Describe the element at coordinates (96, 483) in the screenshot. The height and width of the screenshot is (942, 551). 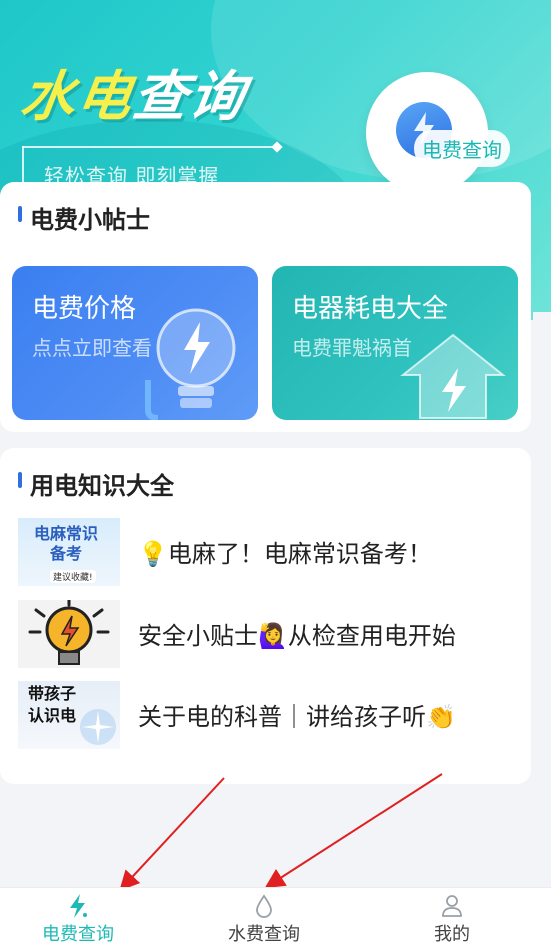
I see `knowledge-section-title: 用电知识大全` at that location.